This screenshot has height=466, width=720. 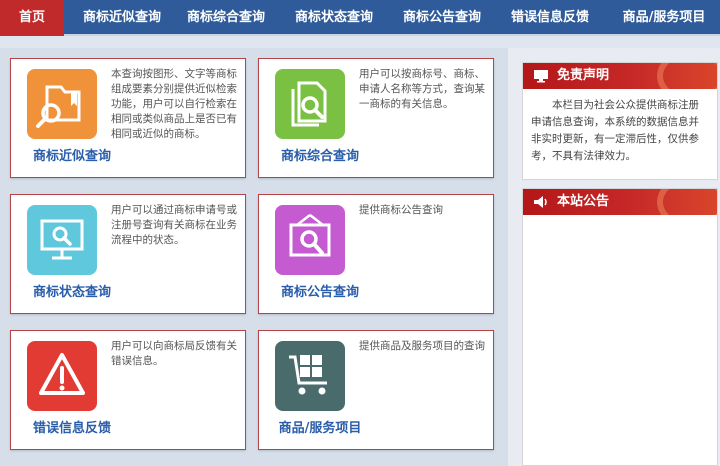 I want to click on card-title: 商标综合查询, so click(x=319, y=156).